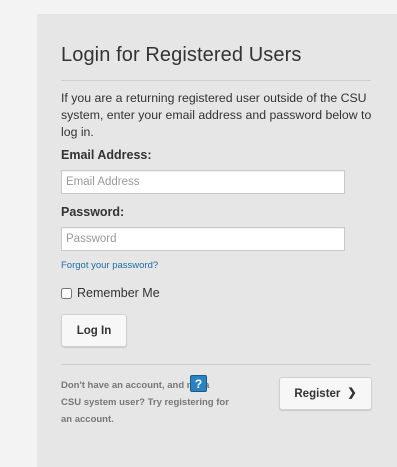 This screenshot has width=397, height=467. What do you see at coordinates (106, 155) in the screenshot?
I see `email-label: Email Address:` at bounding box center [106, 155].